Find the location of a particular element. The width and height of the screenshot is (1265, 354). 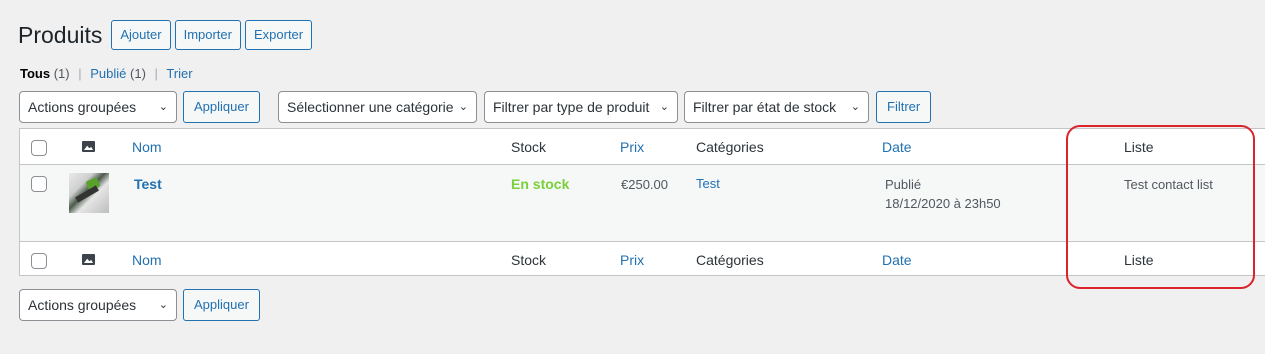

export-button: Exporter is located at coordinates (278, 35).